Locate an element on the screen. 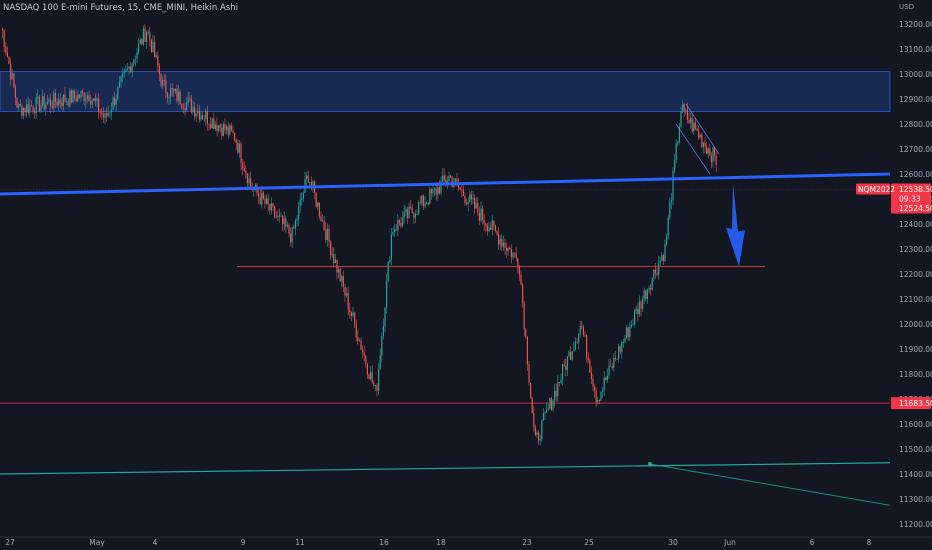  y-tick-label: 11500.00 is located at coordinates (915, 449).